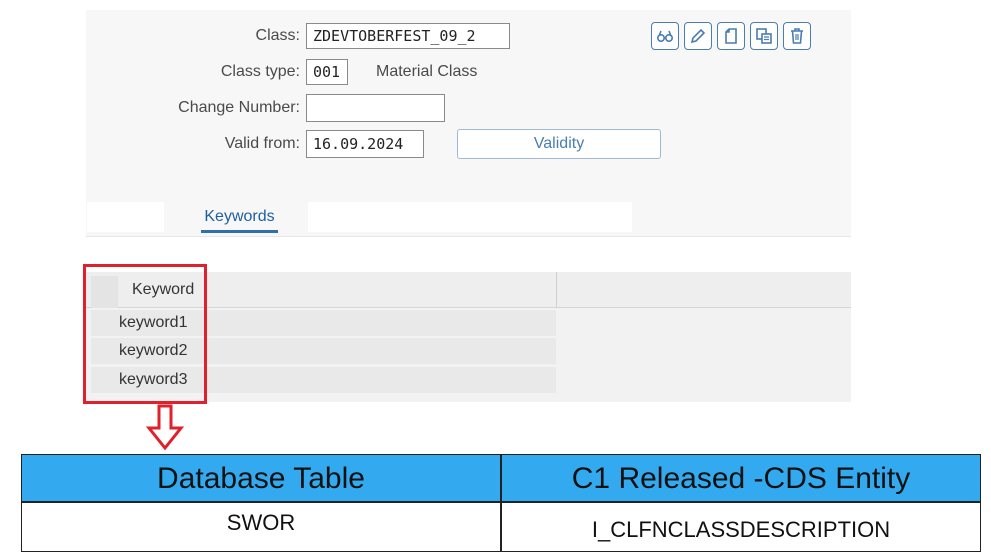 The height and width of the screenshot is (560, 991). Describe the element at coordinates (261, 522) in the screenshot. I see `database-table-value: SWOR` at that location.